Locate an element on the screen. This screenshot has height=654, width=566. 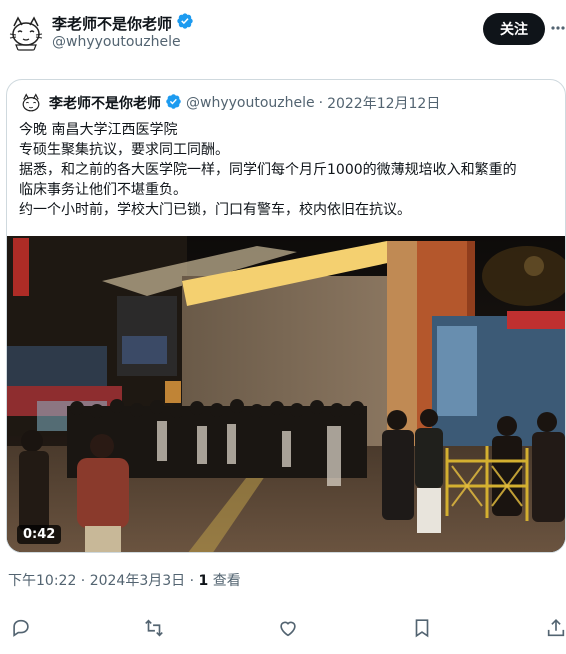
tweet-header: 李老师不是你老师 @whyyoutouzhele 关注 is located at coordinates (283, 31).